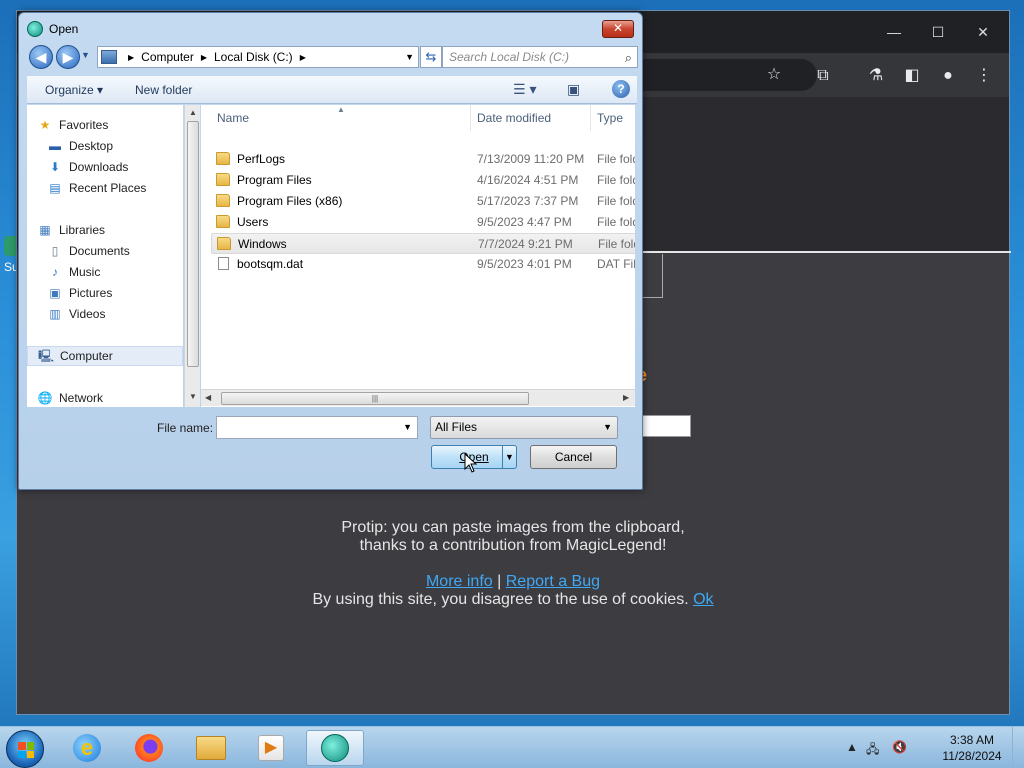 The image size is (1024, 768). What do you see at coordinates (423, 222) in the screenshot?
I see `file-row-users: Users 9/5/2023 4:47 PM File folder` at bounding box center [423, 222].